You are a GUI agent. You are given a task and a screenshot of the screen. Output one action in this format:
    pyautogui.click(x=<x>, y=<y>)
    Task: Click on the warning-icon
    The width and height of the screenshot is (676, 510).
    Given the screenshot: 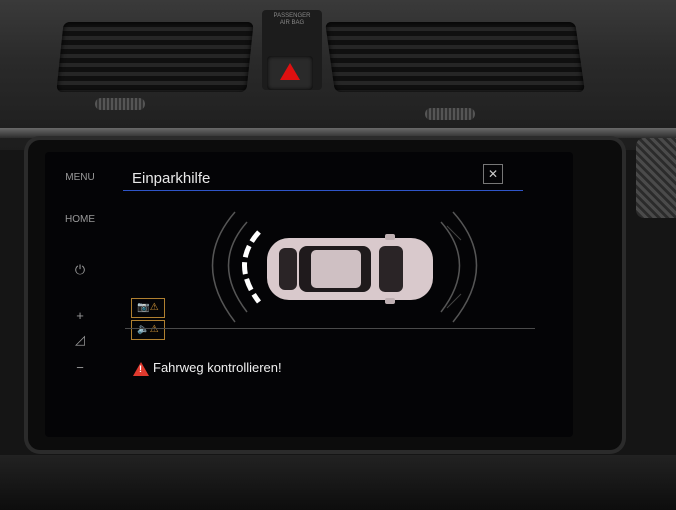 What is the action you would take?
    pyautogui.click(x=141, y=369)
    